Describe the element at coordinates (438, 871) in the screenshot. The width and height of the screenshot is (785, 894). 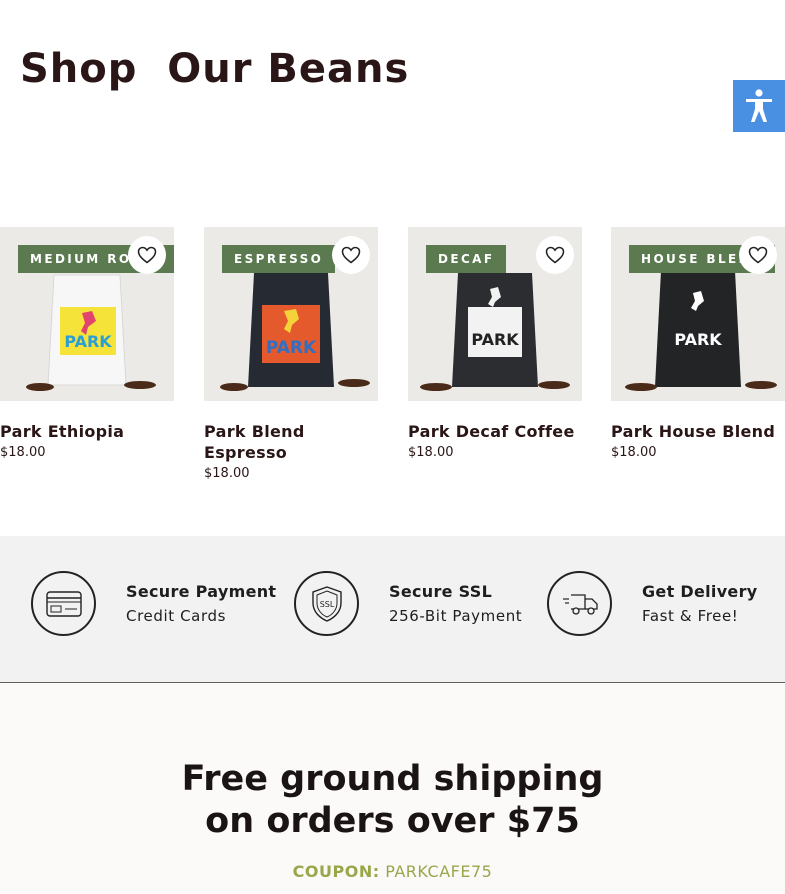
I see `coupon-code: PARKCAFE75` at that location.